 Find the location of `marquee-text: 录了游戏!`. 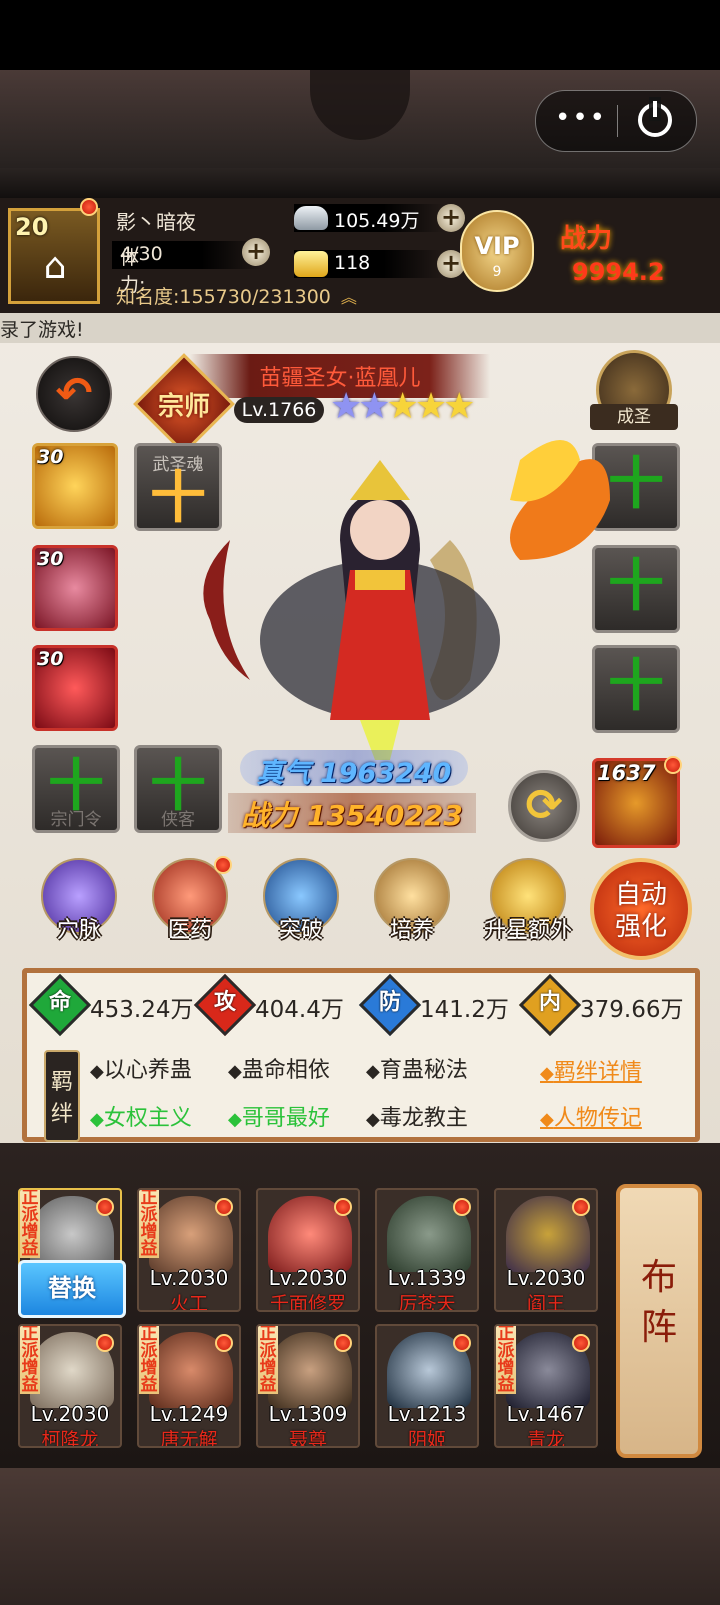

marquee-text: 录了游戏! is located at coordinates (42, 330).